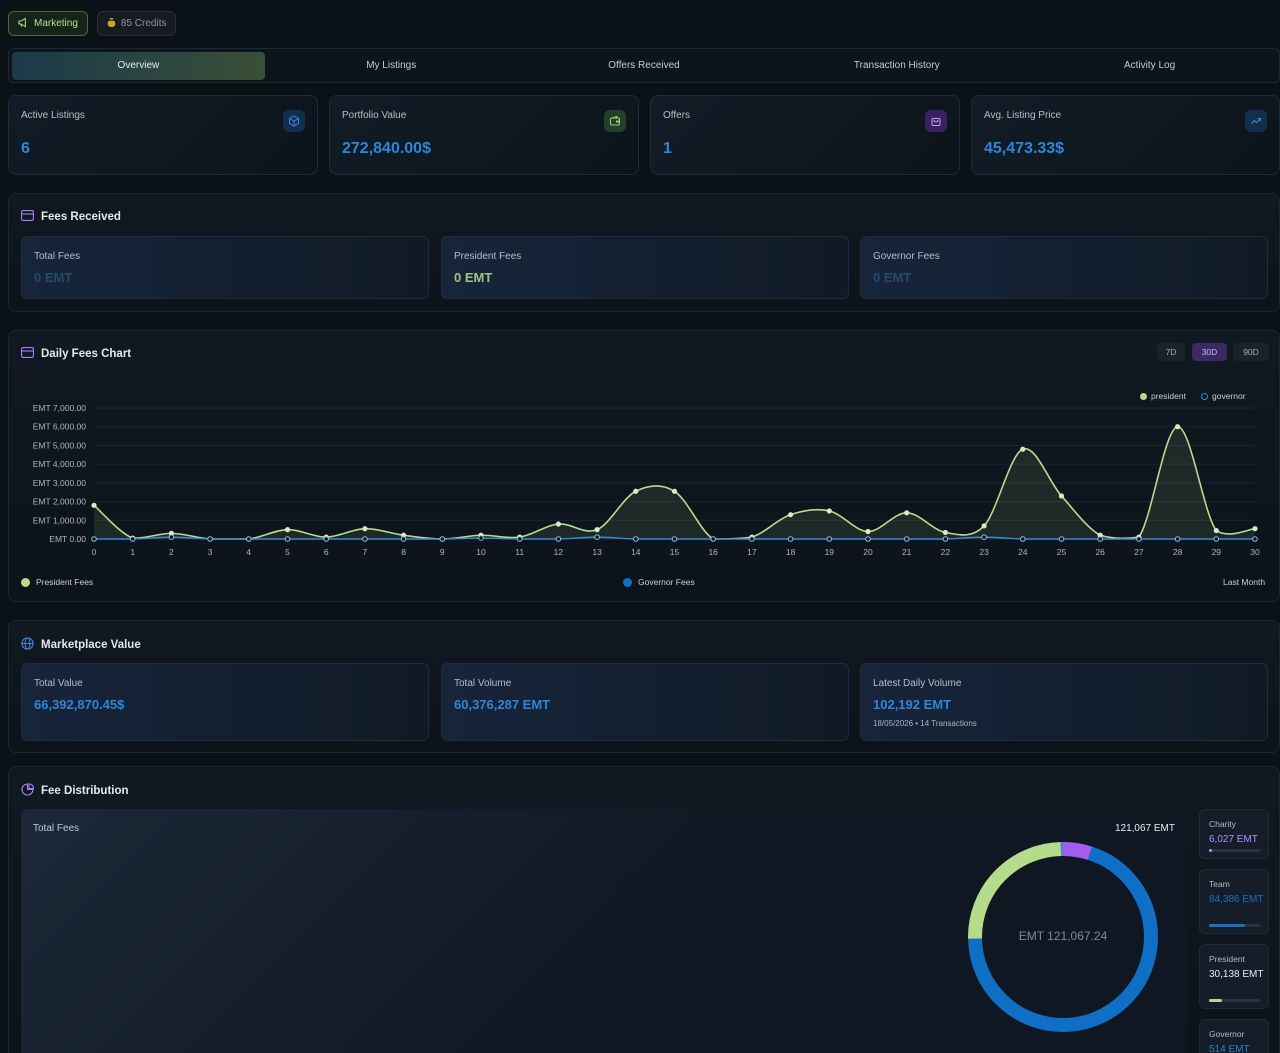  Describe the element at coordinates (25, 148) in the screenshot. I see `stat-value: 6` at that location.